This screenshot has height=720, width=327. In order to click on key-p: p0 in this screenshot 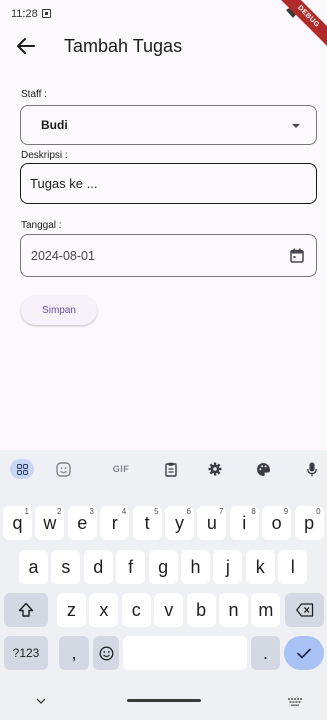, I will do `click(309, 523)`.